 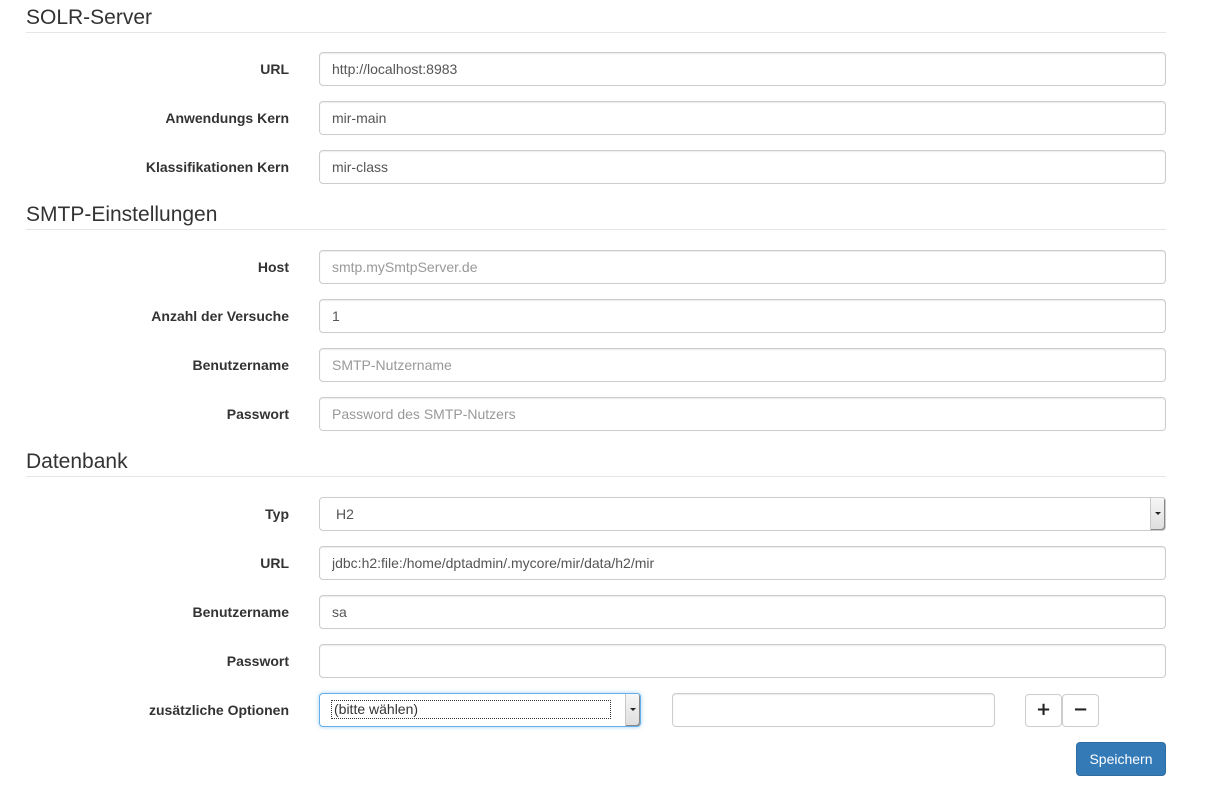 What do you see at coordinates (257, 661) in the screenshot?
I see `db-pass-label: Passwort` at bounding box center [257, 661].